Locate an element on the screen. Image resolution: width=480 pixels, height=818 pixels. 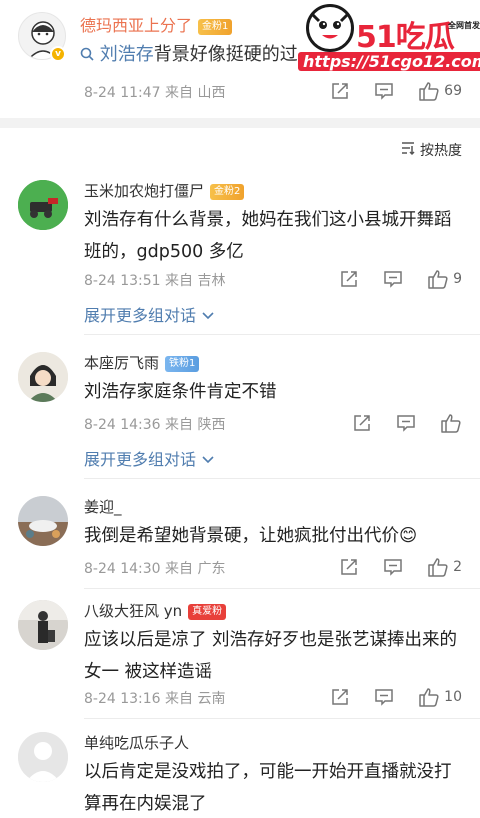
search-icon is located at coordinates (90, 54).